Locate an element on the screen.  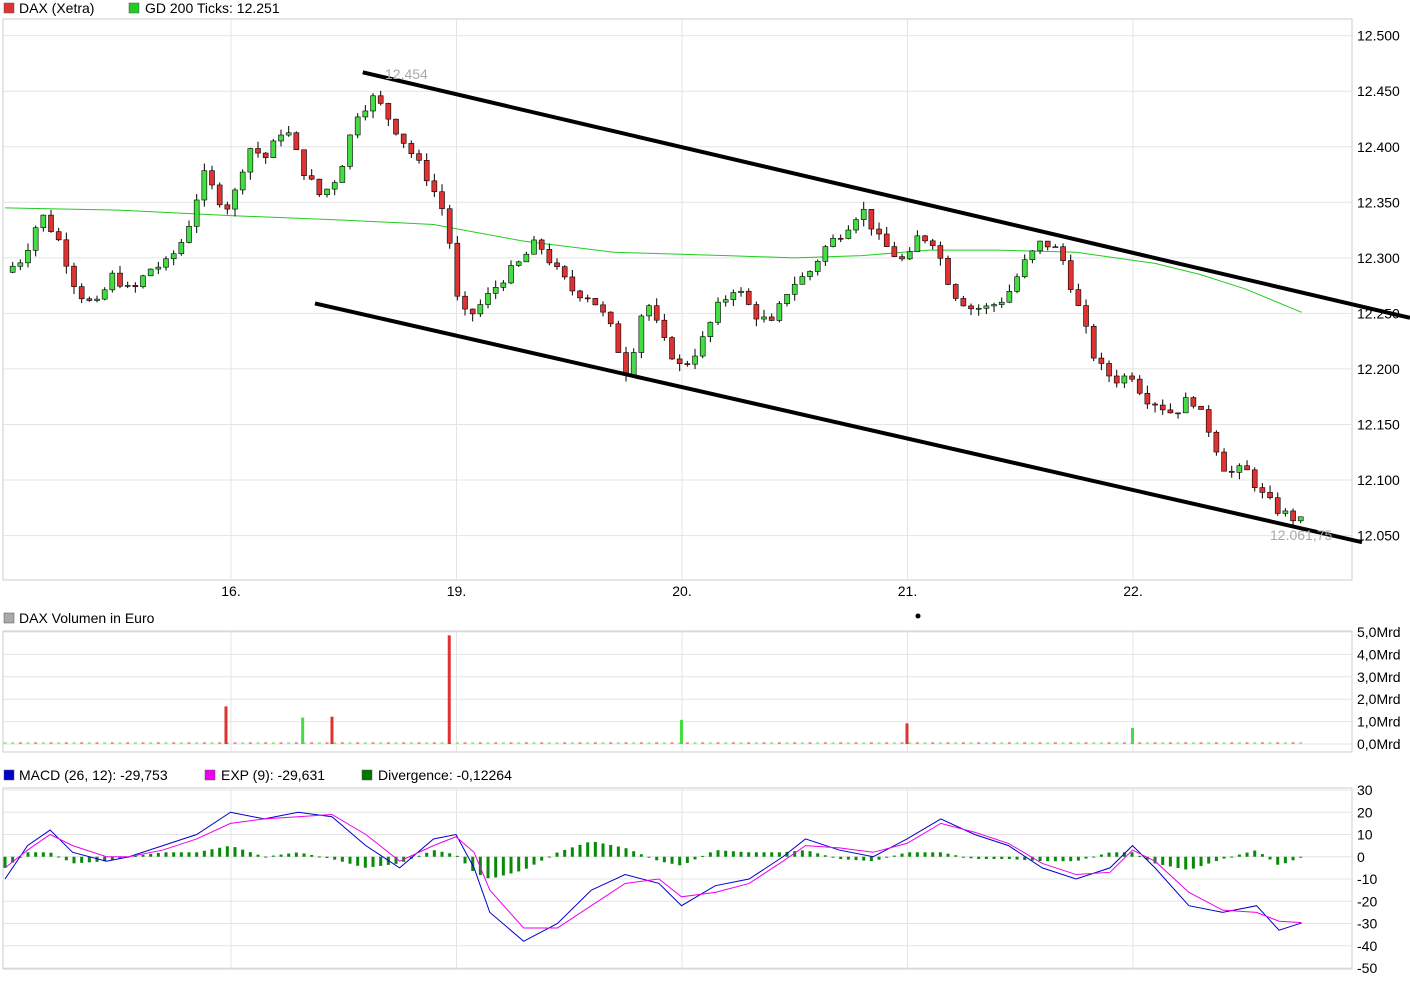
macd-tick-label: 10 is located at coordinates (1365, 835).